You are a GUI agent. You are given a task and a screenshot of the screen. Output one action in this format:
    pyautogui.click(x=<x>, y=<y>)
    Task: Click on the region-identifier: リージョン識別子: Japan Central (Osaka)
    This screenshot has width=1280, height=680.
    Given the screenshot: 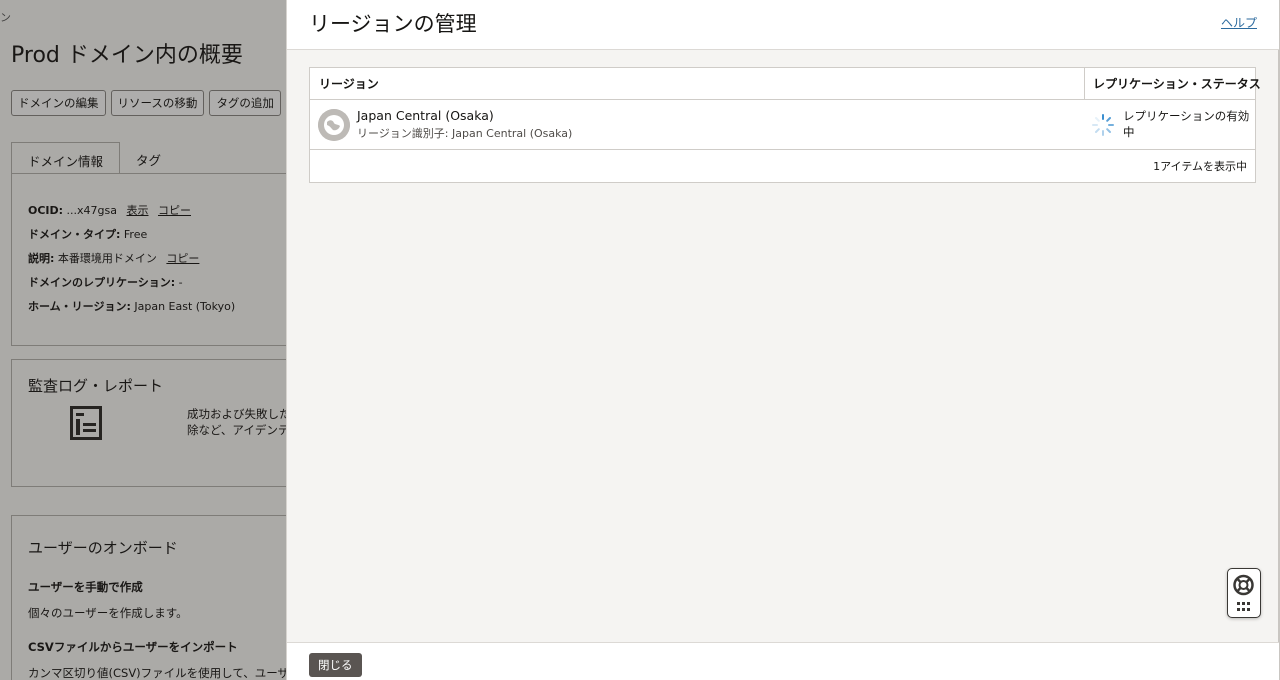 What is the action you would take?
    pyautogui.click(x=465, y=133)
    